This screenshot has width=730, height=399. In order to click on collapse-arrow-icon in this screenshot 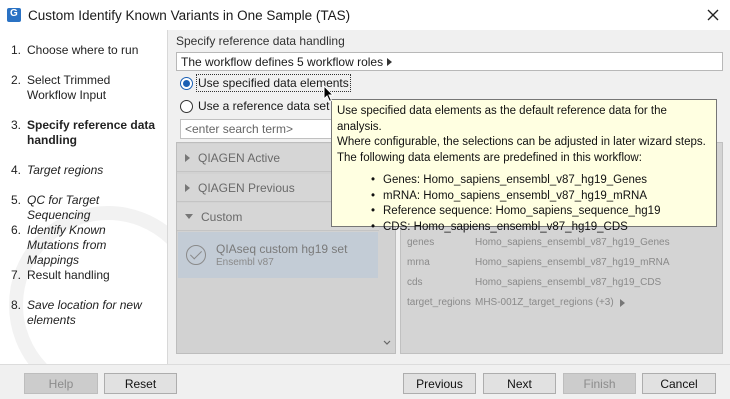, I will do `click(189, 216)`.